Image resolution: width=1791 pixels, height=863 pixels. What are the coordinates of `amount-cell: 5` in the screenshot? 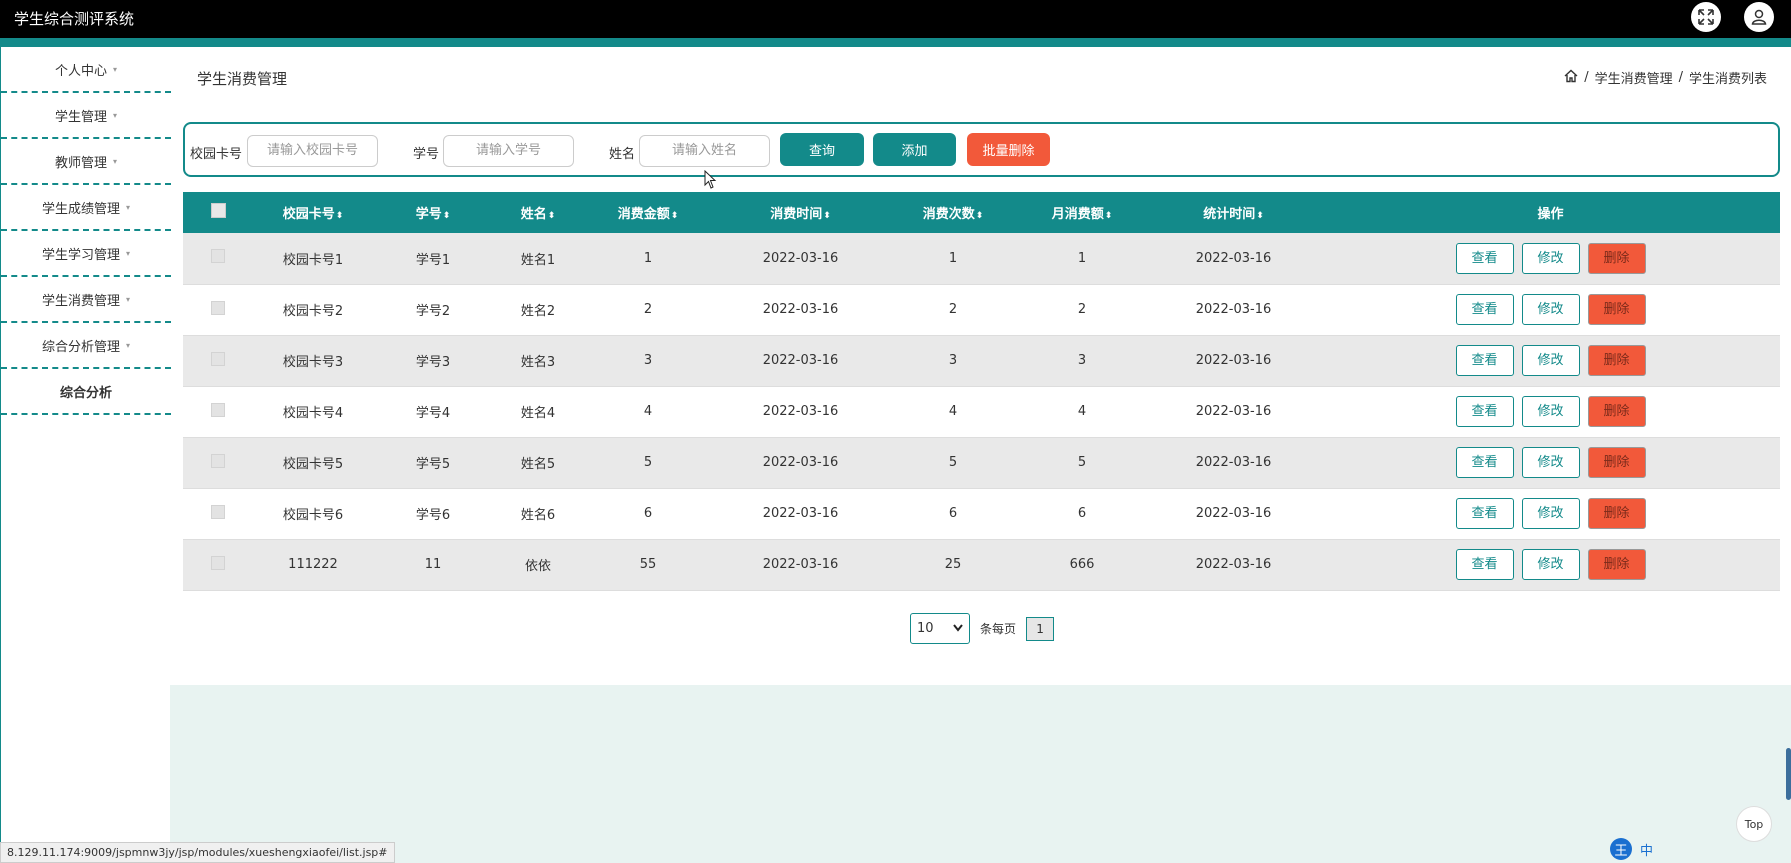 It's located at (648, 463).